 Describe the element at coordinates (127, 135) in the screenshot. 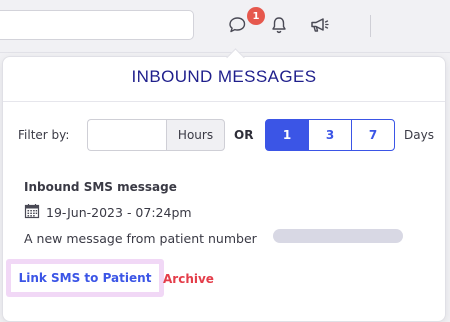

I see `hours-input` at that location.